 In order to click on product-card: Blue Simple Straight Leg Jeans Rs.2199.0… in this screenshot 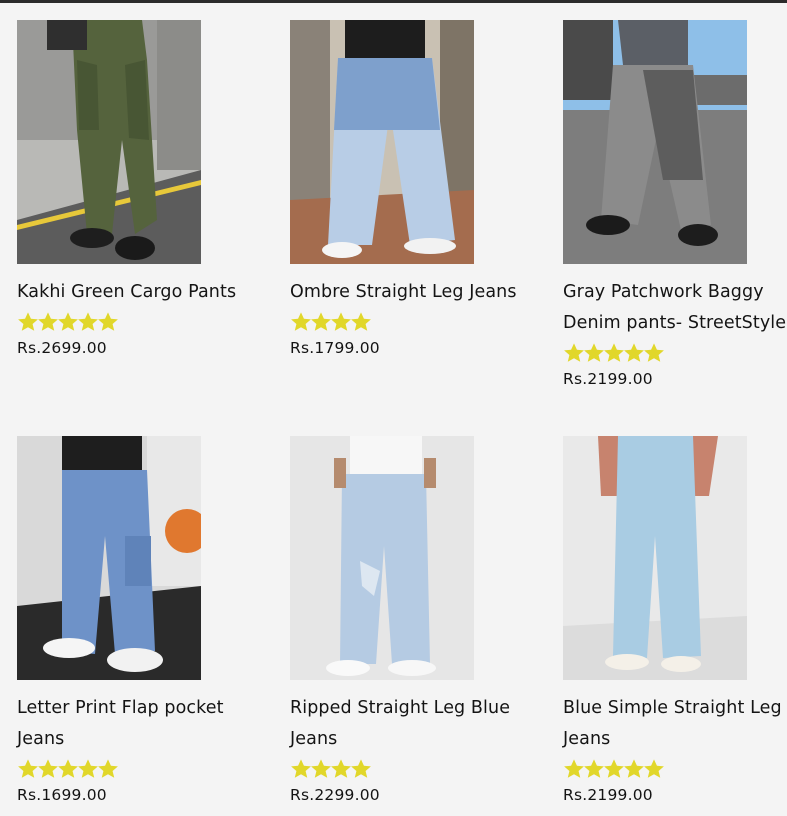, I will do `click(675, 620)`.